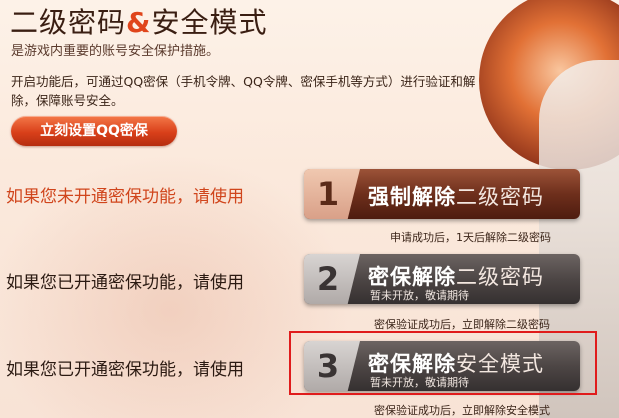 This screenshot has width=619, height=418. What do you see at coordinates (68, 22) in the screenshot?
I see `title-part1: 二级密码` at bounding box center [68, 22].